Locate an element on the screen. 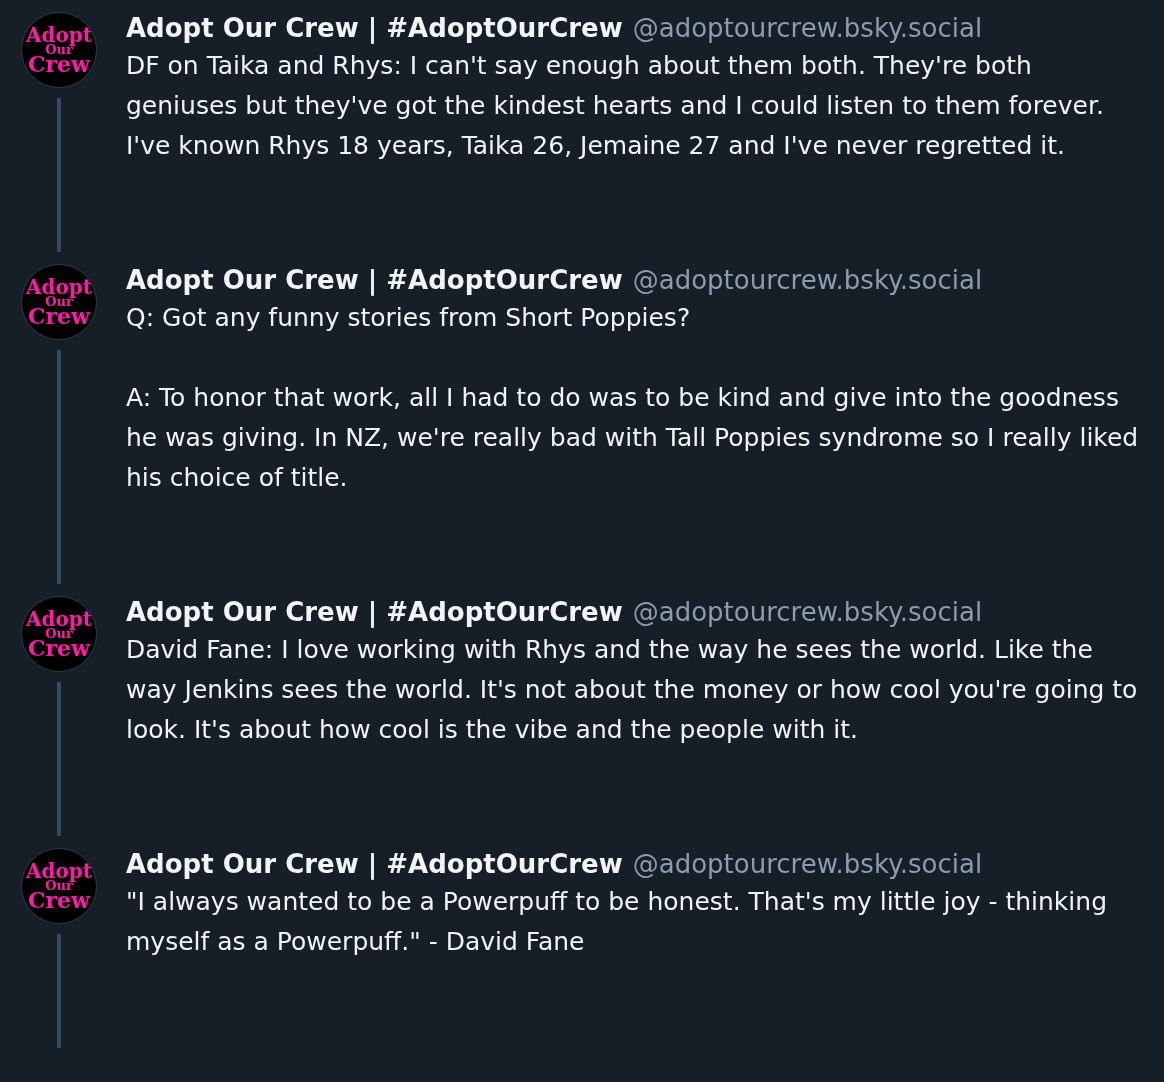 This screenshot has width=1164, height=1082. post-text: DF on Taika and Rhys: I can't say enough about them both. They're both geniuses but they've got the kindest hearts and I could listen to them forever. I've known Rhys 18 years, Taika 26, Jemaine 27 and I've never regretted it. is located at coordinates (615, 106).